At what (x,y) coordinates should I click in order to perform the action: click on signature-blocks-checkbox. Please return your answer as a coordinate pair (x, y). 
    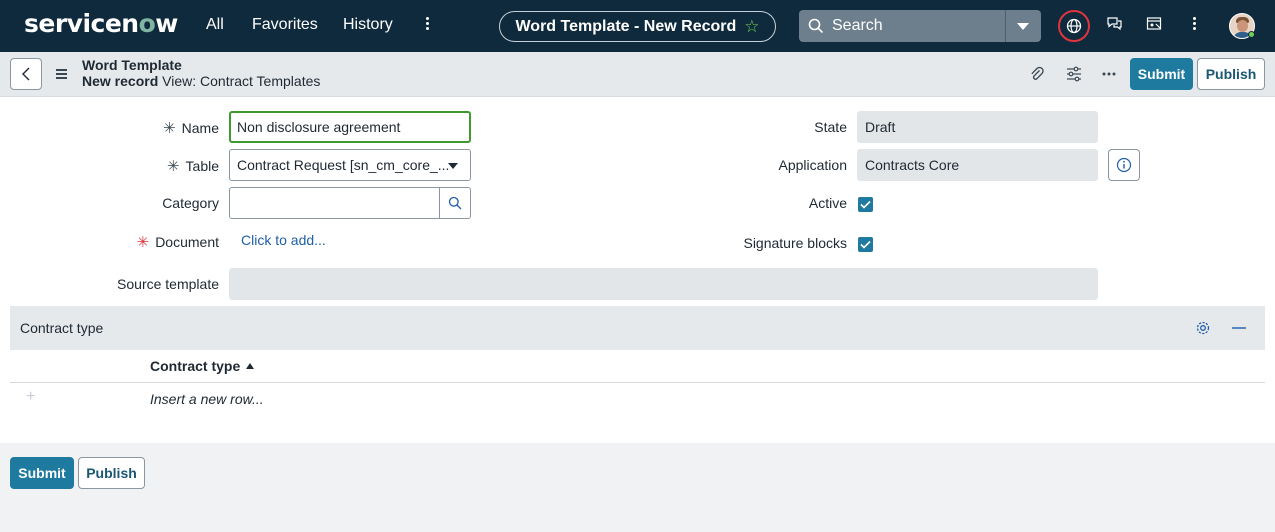
    Looking at the image, I should click on (865, 244).